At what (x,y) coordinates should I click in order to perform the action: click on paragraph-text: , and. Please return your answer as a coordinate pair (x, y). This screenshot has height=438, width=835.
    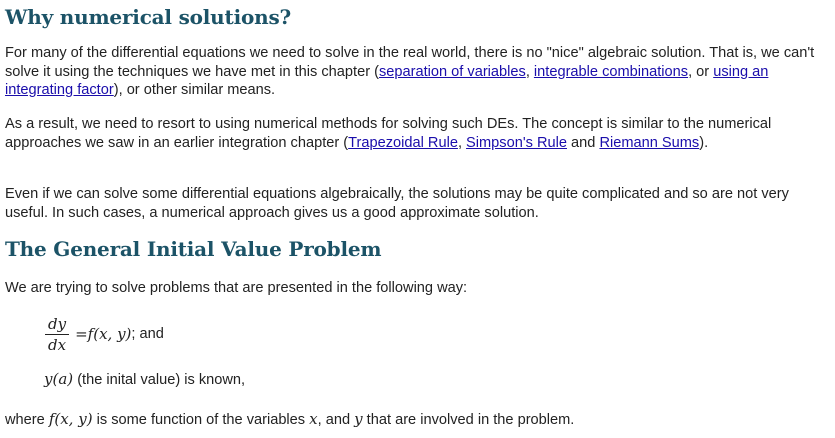
    Looking at the image, I should click on (336, 420).